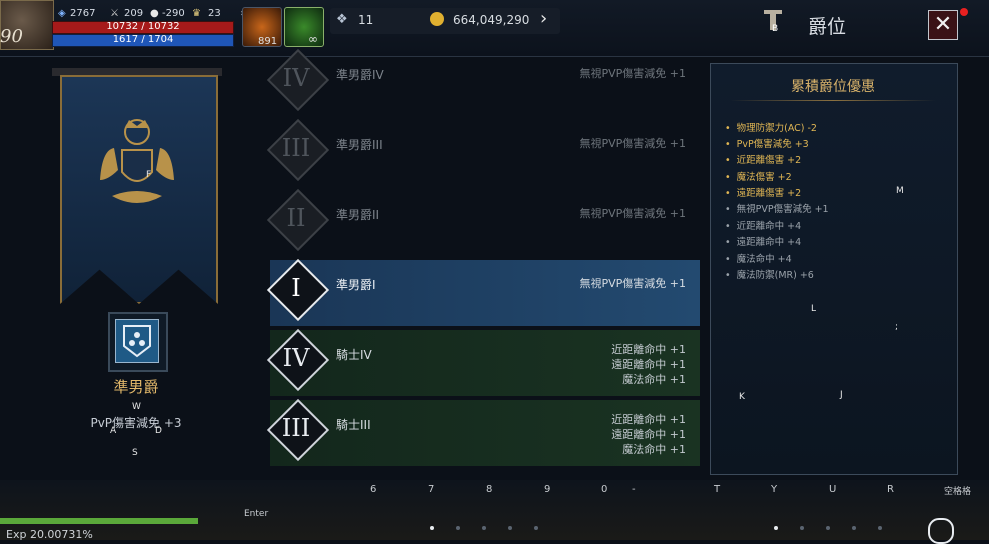 Image resolution: width=989 pixels, height=544 pixels. Describe the element at coordinates (62, 13) in the screenshot. I see `stat-1-icon: ◈` at that location.